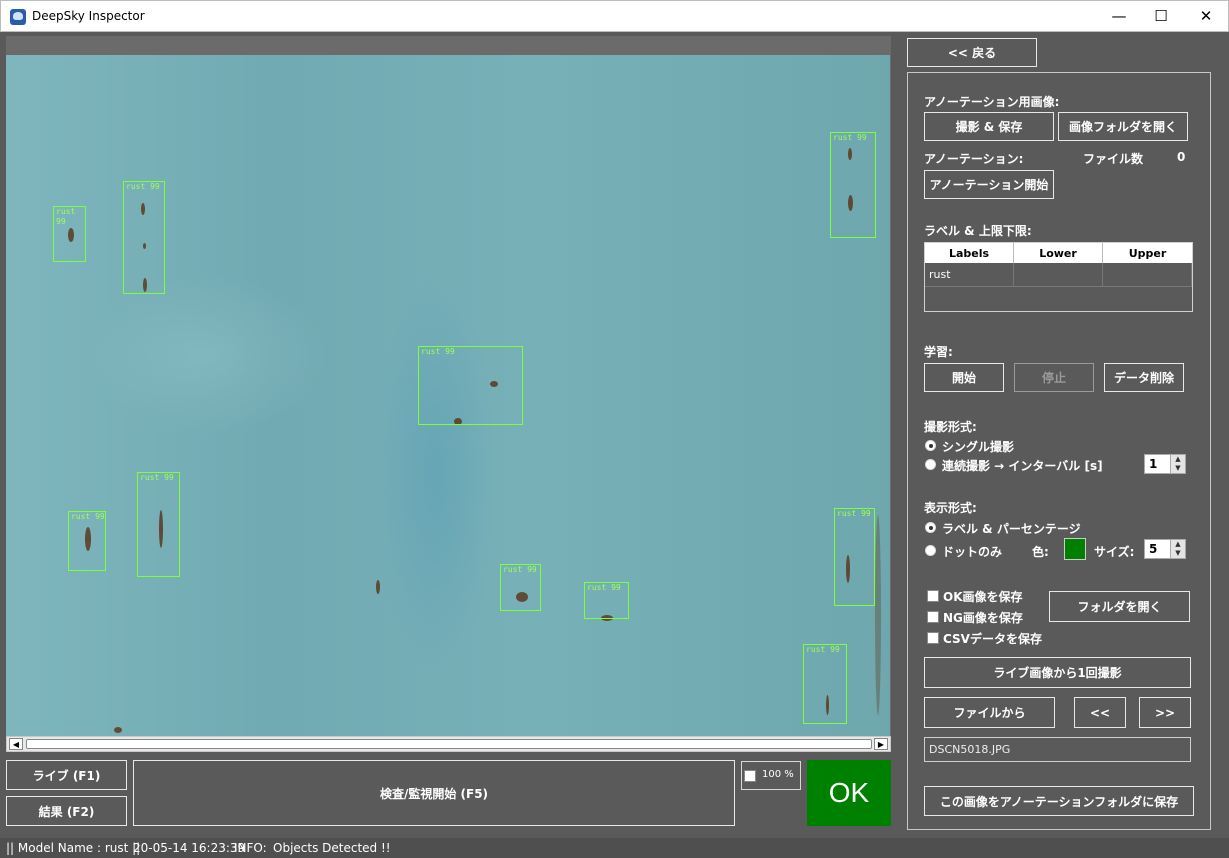  I want to click on label-percent-radio, so click(930, 527).